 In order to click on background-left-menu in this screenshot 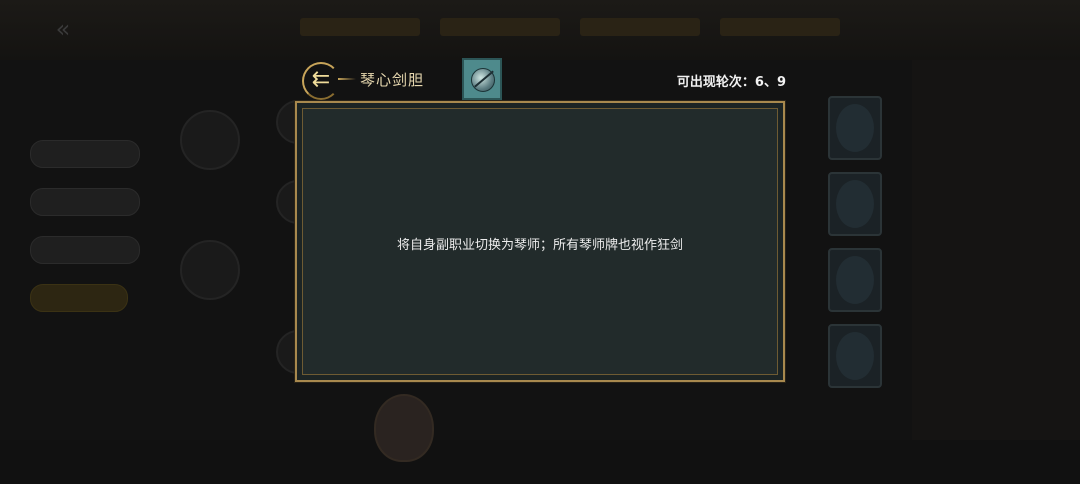, I will do `click(85, 236)`.